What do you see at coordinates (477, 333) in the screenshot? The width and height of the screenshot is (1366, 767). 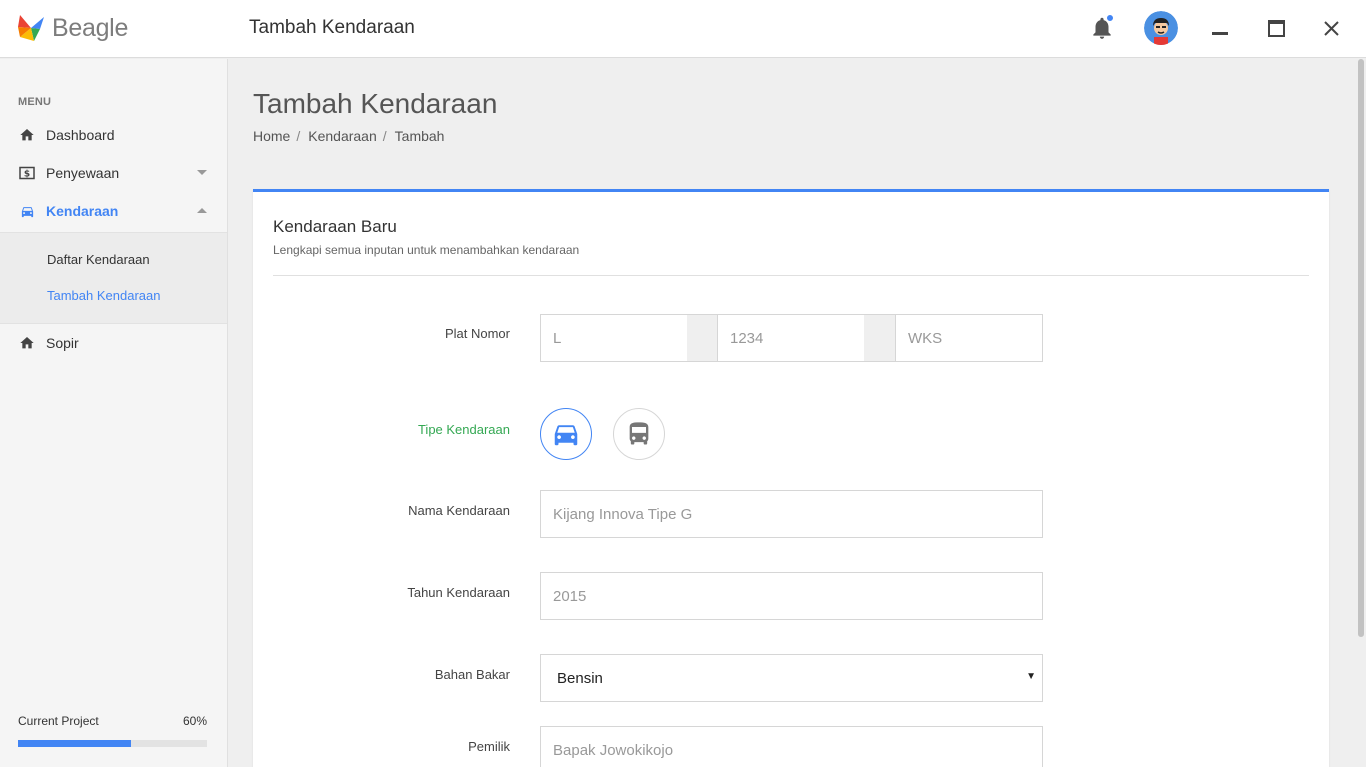 I see `plat-nomor-label: Plat Nomor` at bounding box center [477, 333].